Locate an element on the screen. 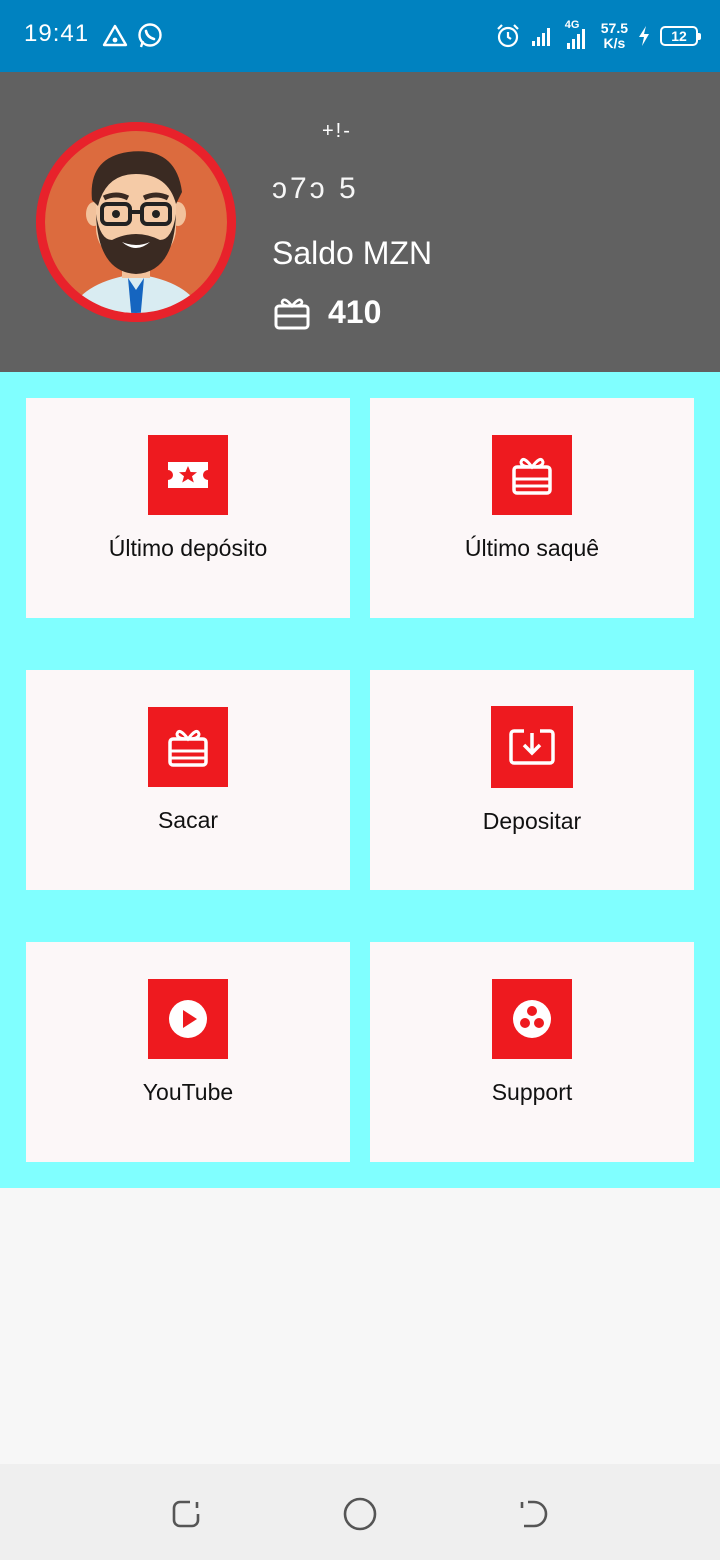  recent-apps-icon is located at coordinates (186, 1514).